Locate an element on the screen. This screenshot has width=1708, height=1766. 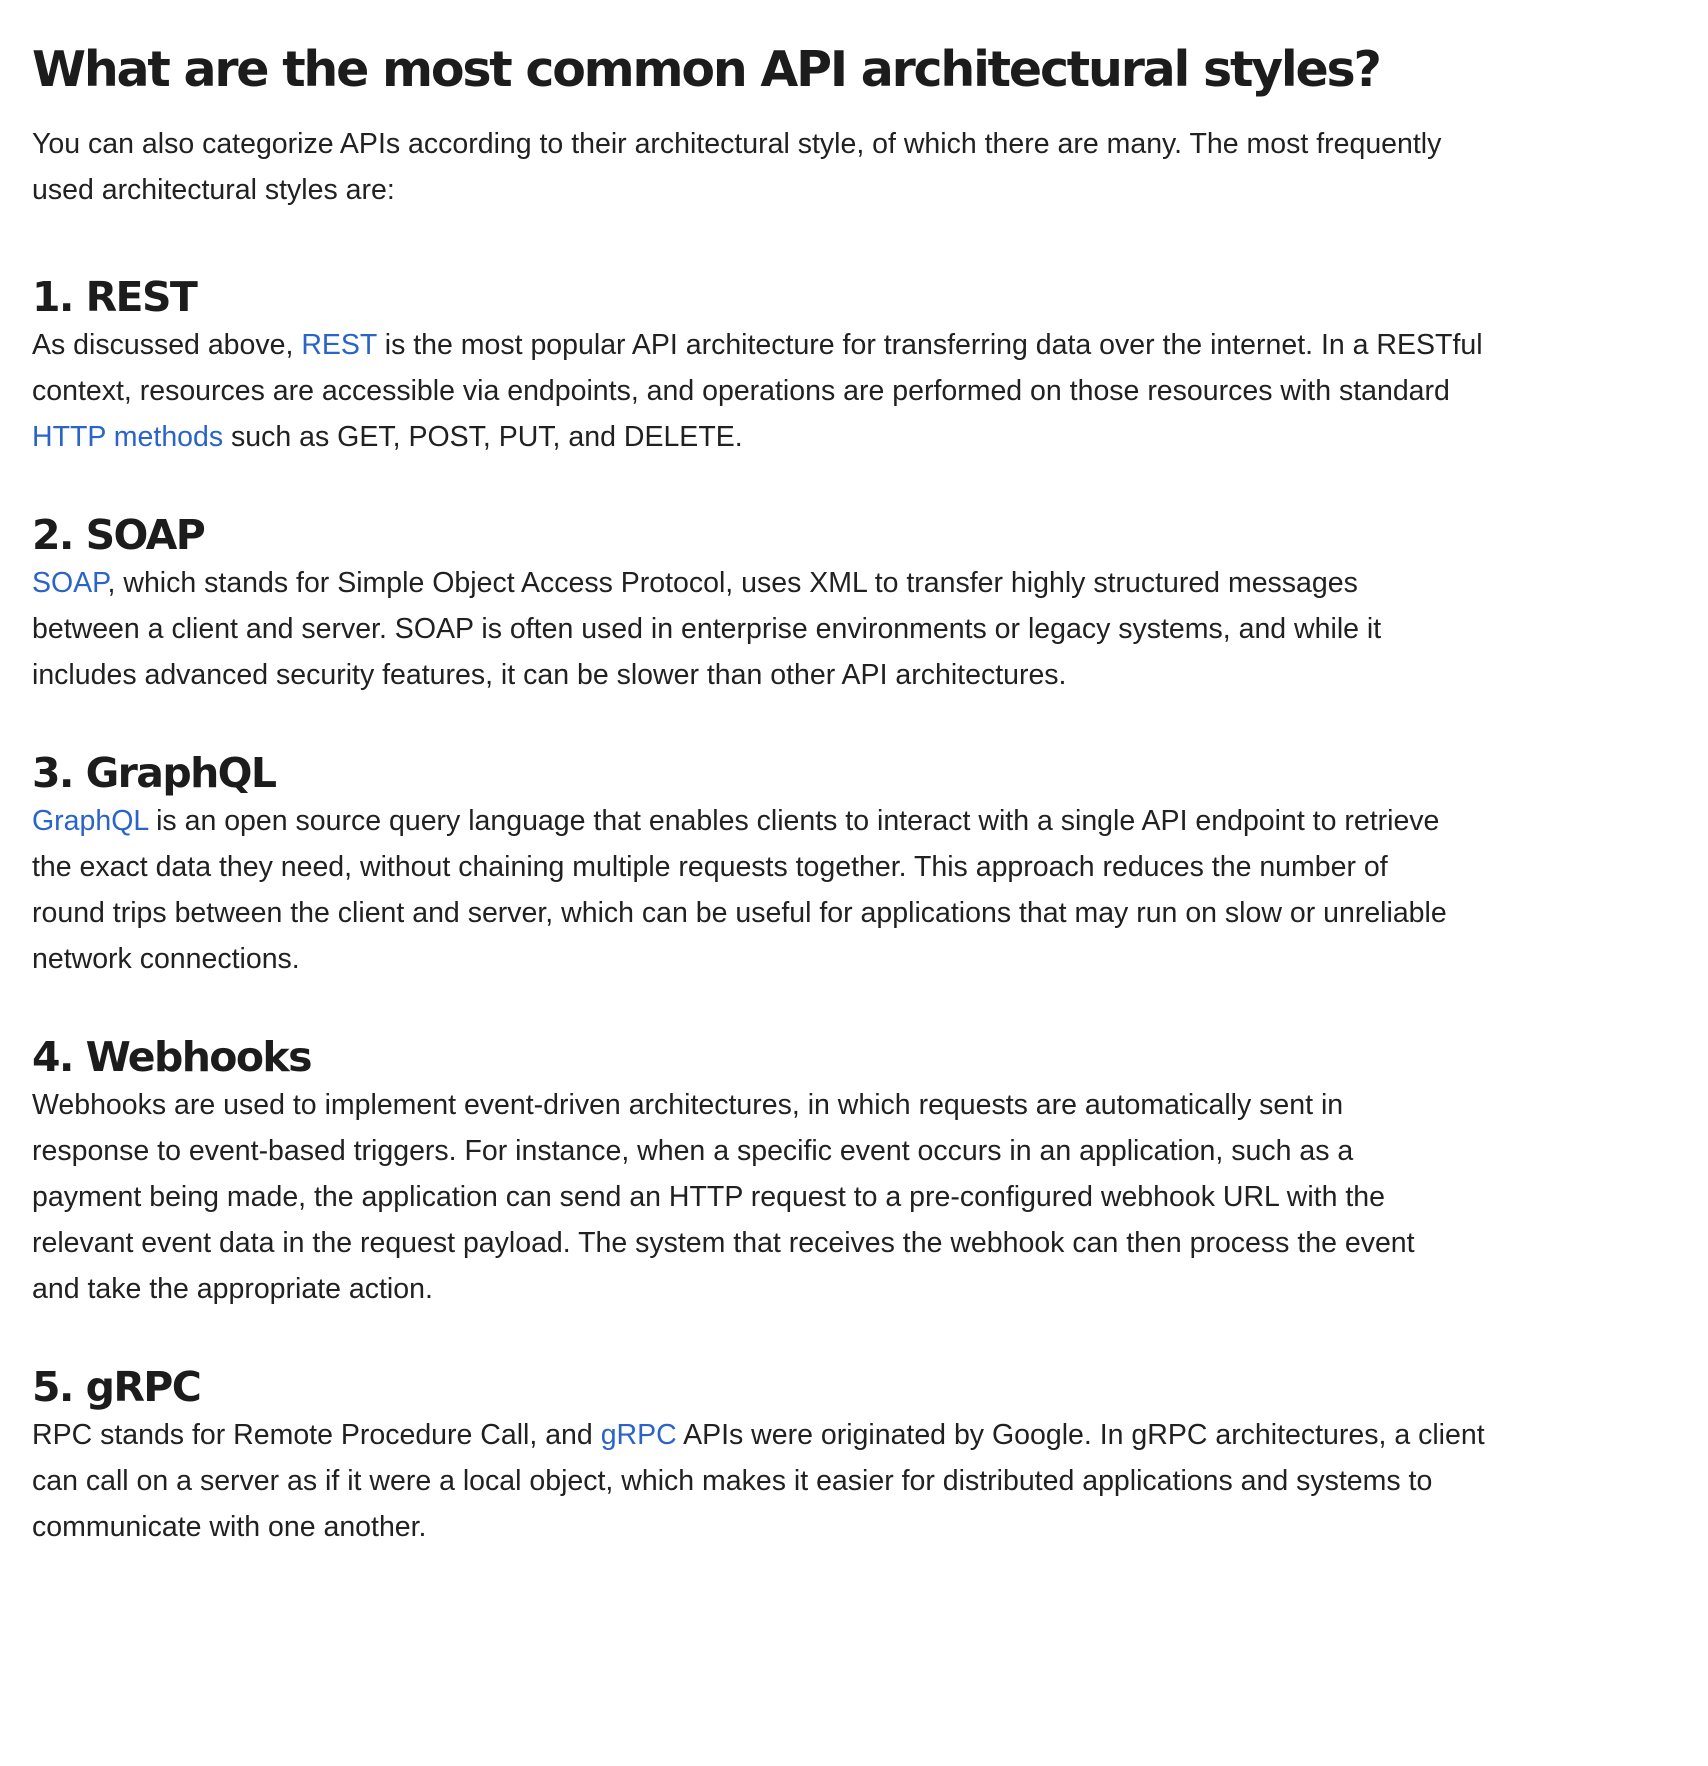
rest-link: REST is located at coordinates (339, 345).